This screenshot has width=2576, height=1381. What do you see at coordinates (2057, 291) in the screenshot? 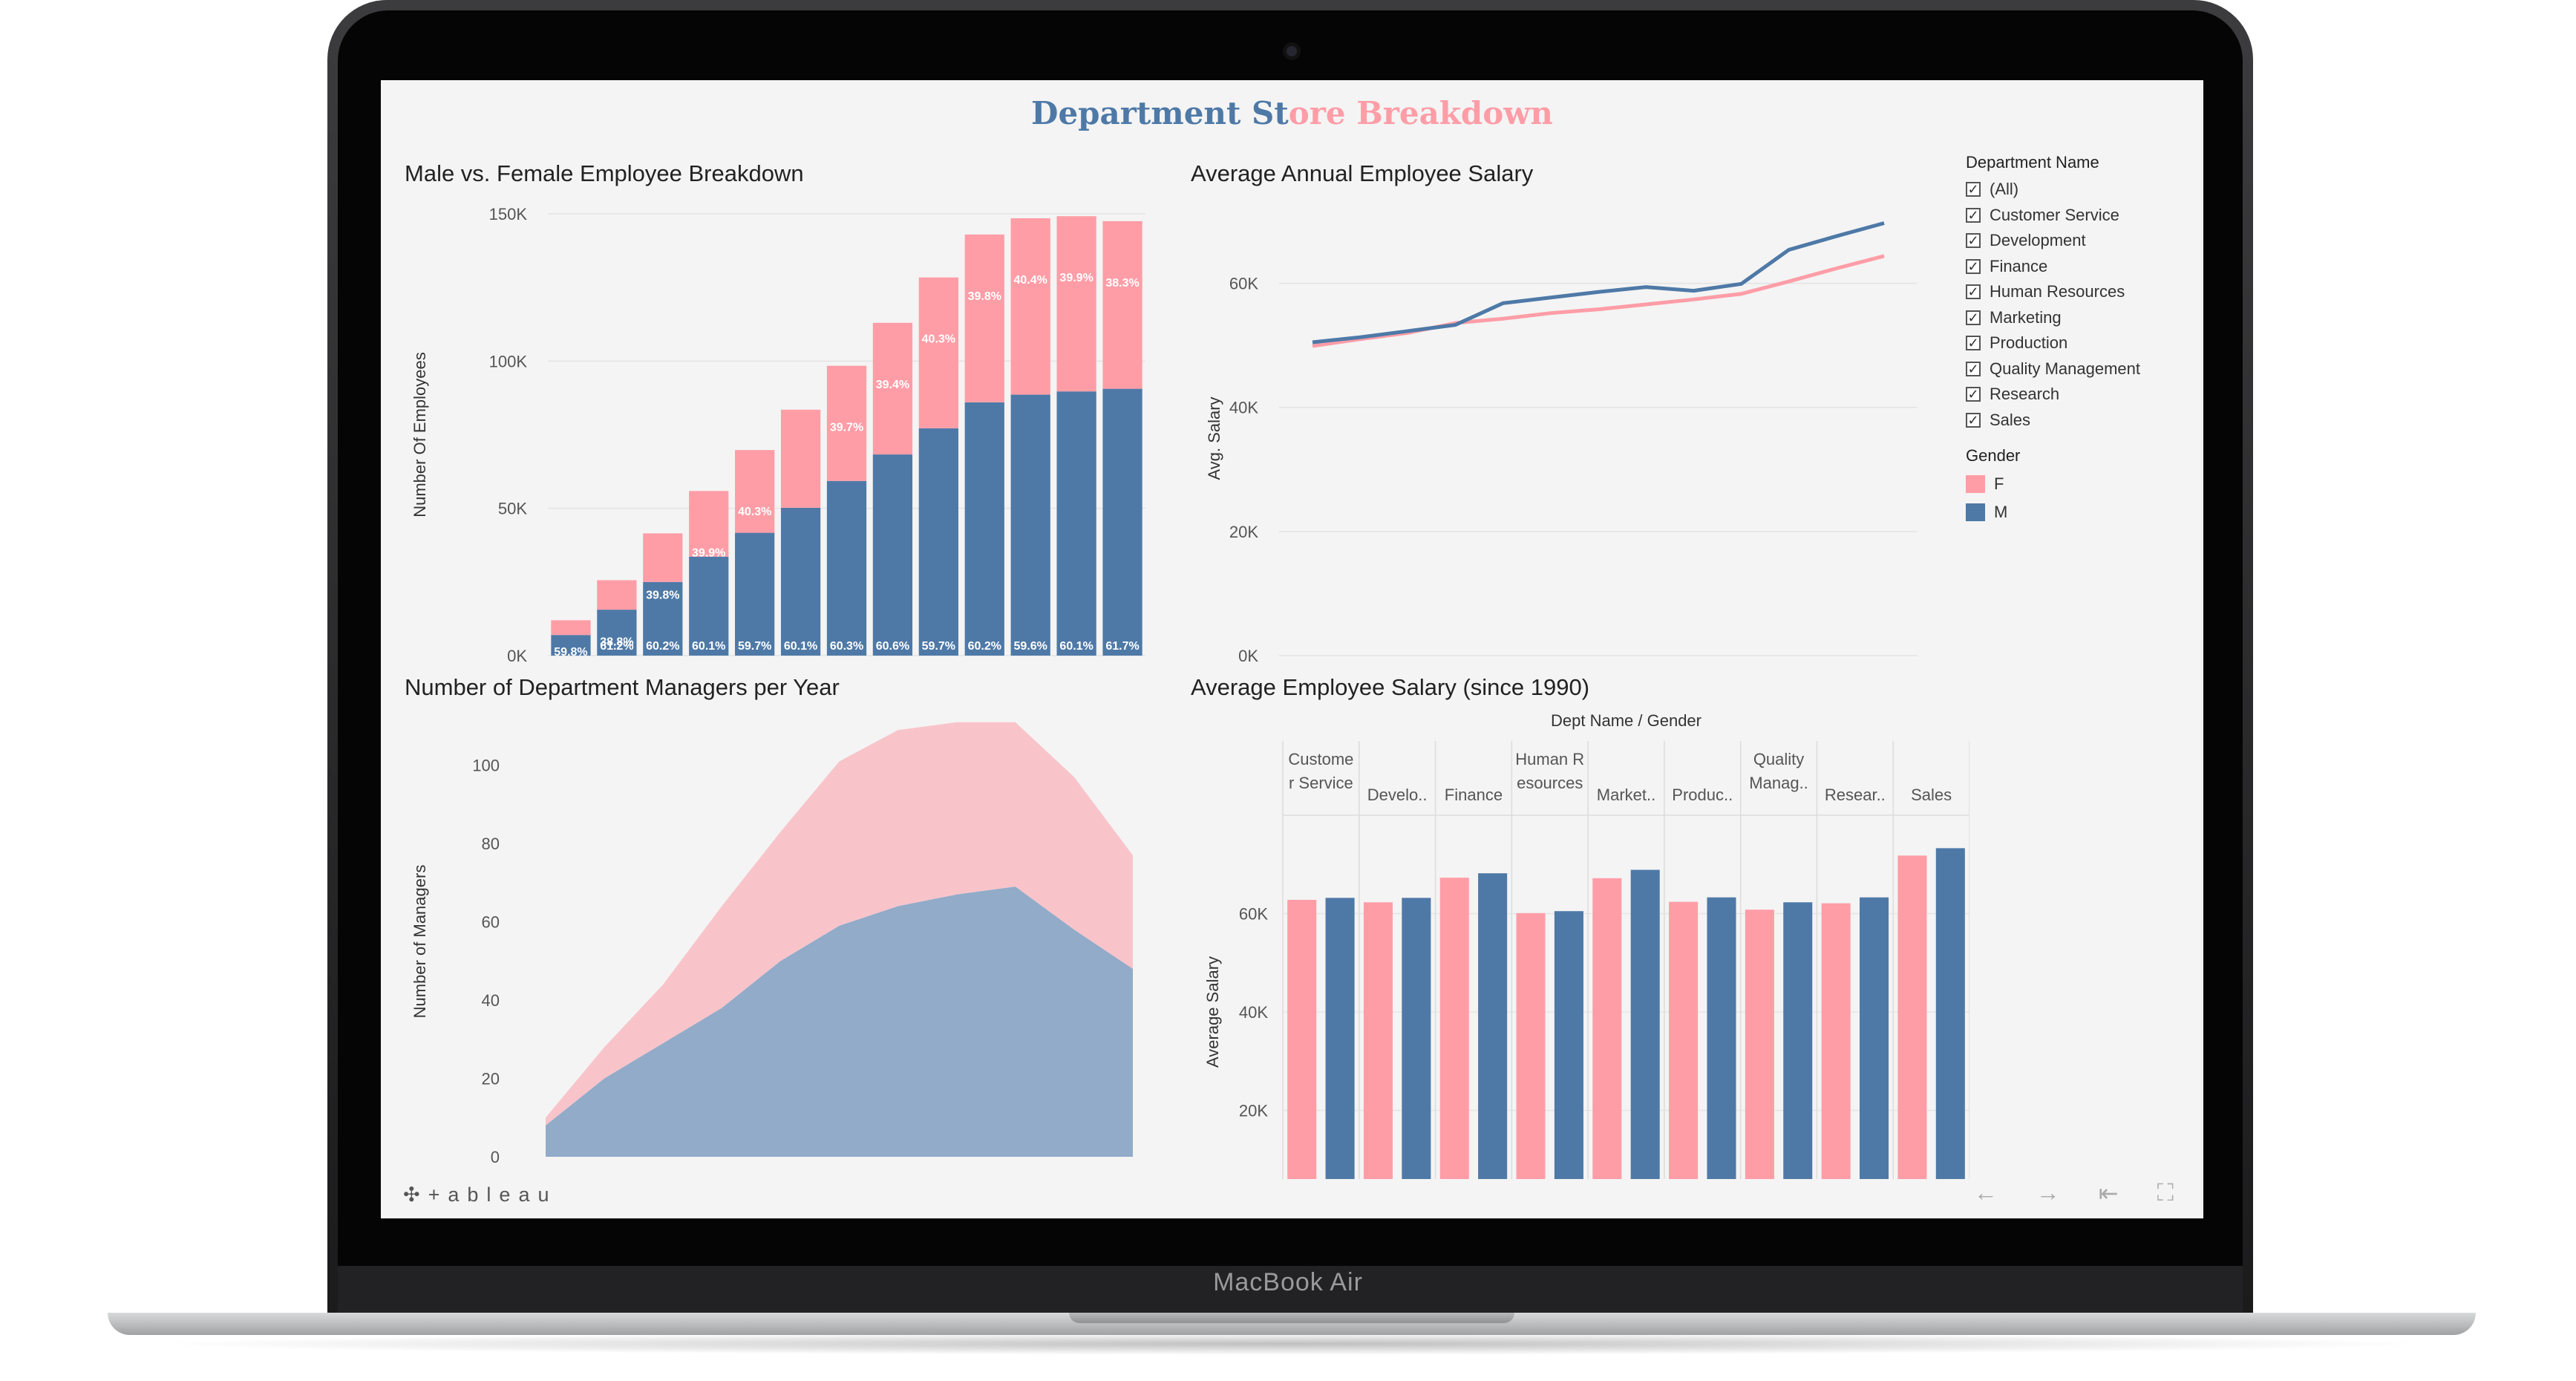
I see `dept-filter-label: Human Resources` at bounding box center [2057, 291].